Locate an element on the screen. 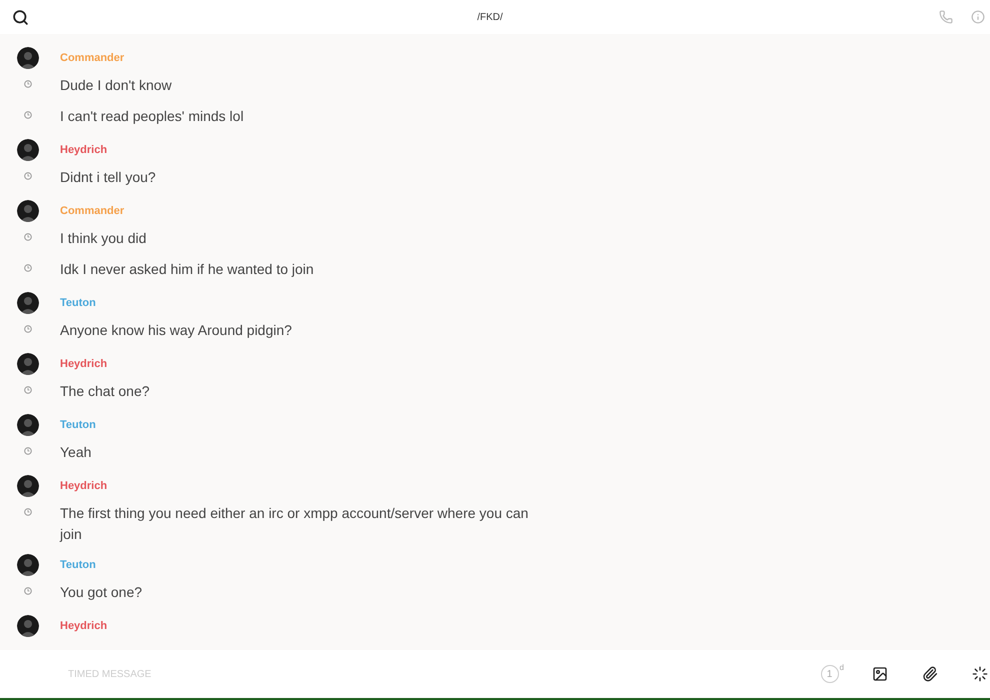 This screenshot has height=700, width=990. message-text: The first thing you need either an irc or xmpp account/server where you can join is located at coordinates (295, 524).